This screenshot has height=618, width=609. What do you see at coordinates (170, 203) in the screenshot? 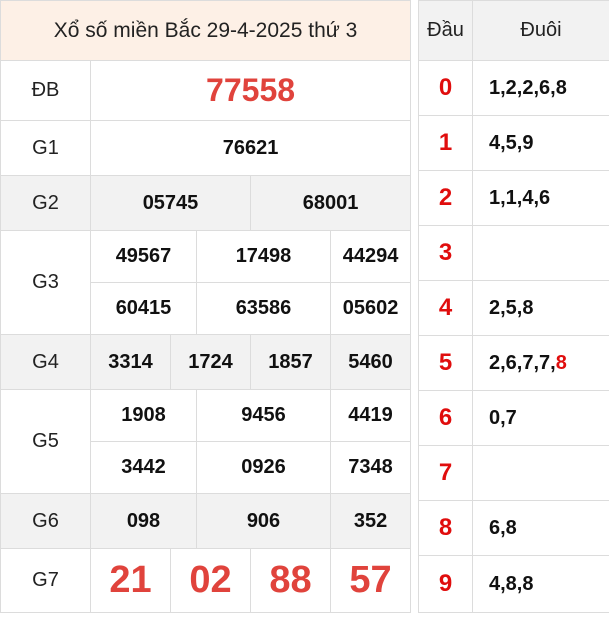
I see `g2-number: 05745` at bounding box center [170, 203].